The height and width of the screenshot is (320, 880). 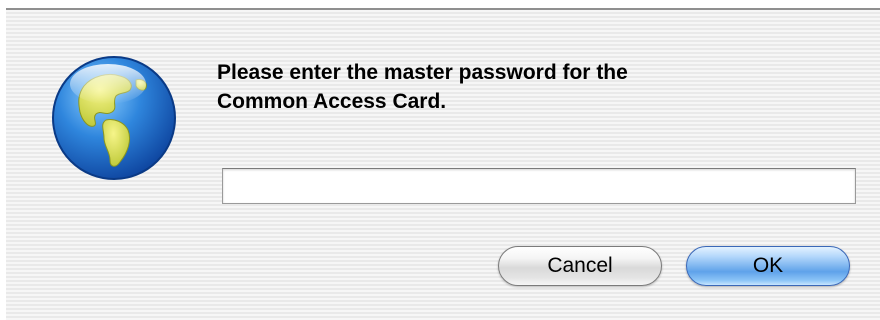 I want to click on ok-button: OK, so click(x=768, y=266).